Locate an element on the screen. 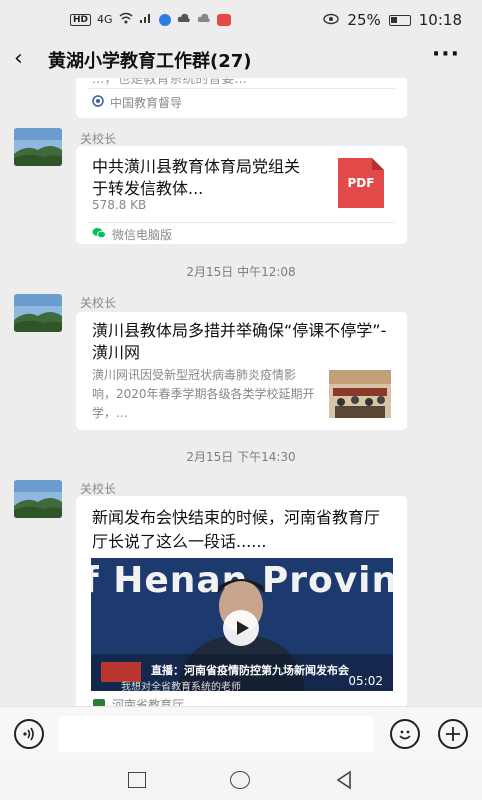  pdf-file-icon: PDF is located at coordinates (361, 183).